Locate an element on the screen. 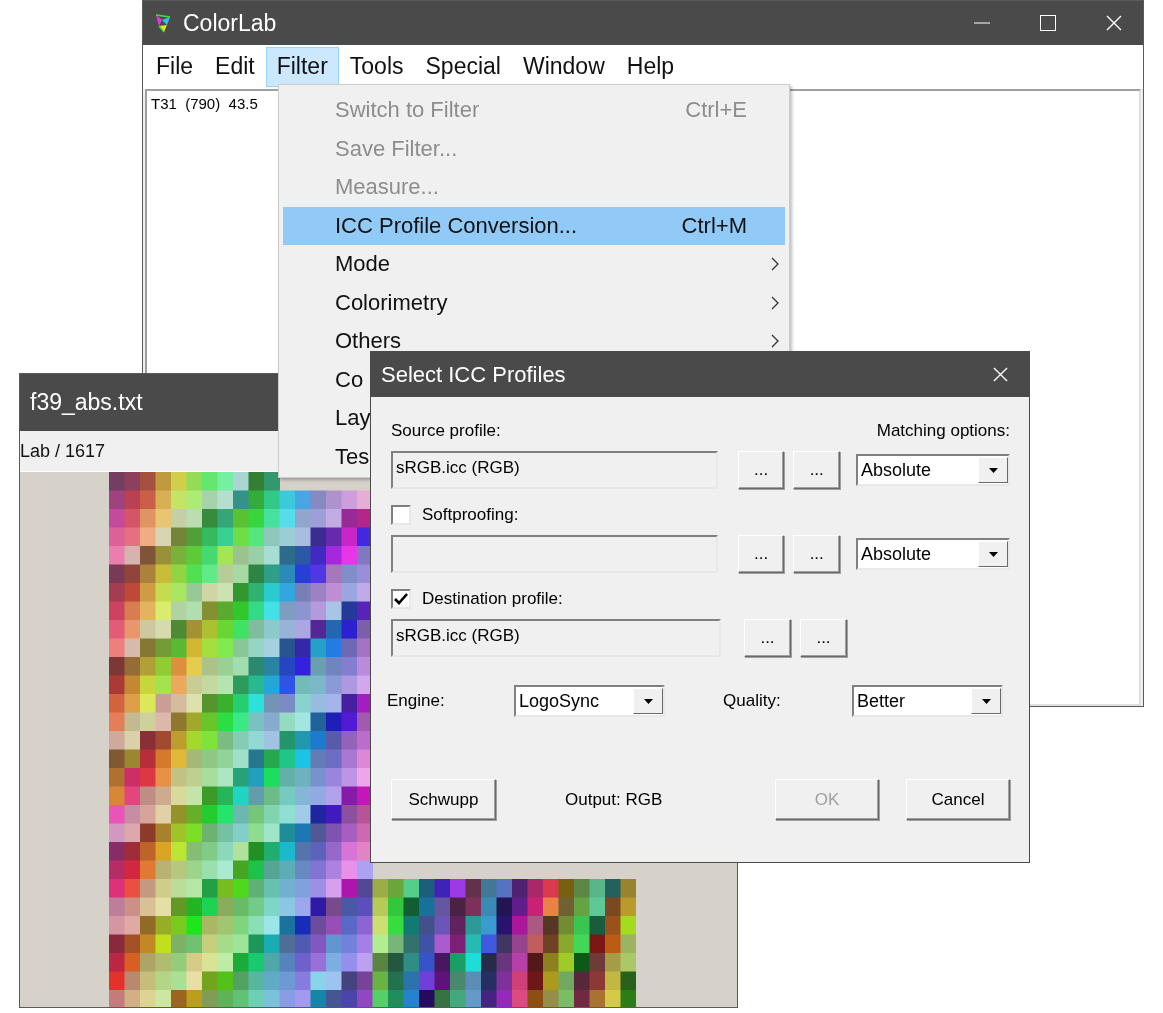 The height and width of the screenshot is (1013, 1163). menu-item: Edit is located at coordinates (235, 67).